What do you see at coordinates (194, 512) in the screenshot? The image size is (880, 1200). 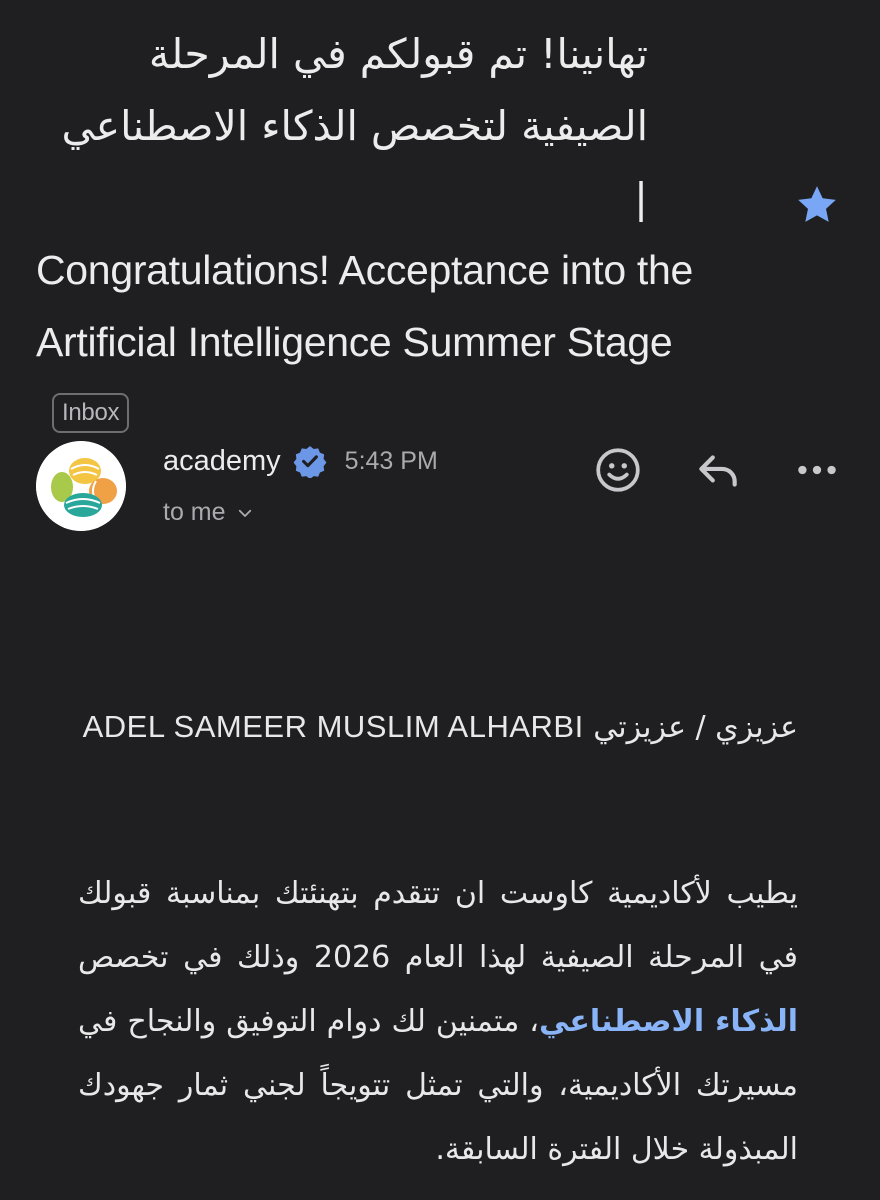 I see `recipient-label: to me` at bounding box center [194, 512].